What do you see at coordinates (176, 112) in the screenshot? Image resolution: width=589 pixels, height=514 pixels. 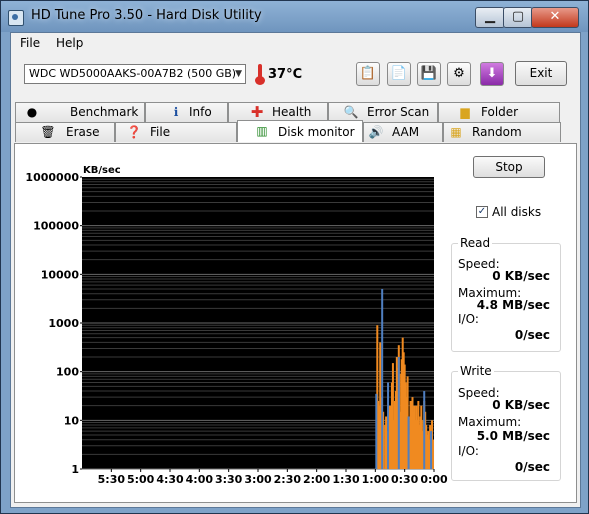 I see `info-icon: ℹ` at bounding box center [176, 112].